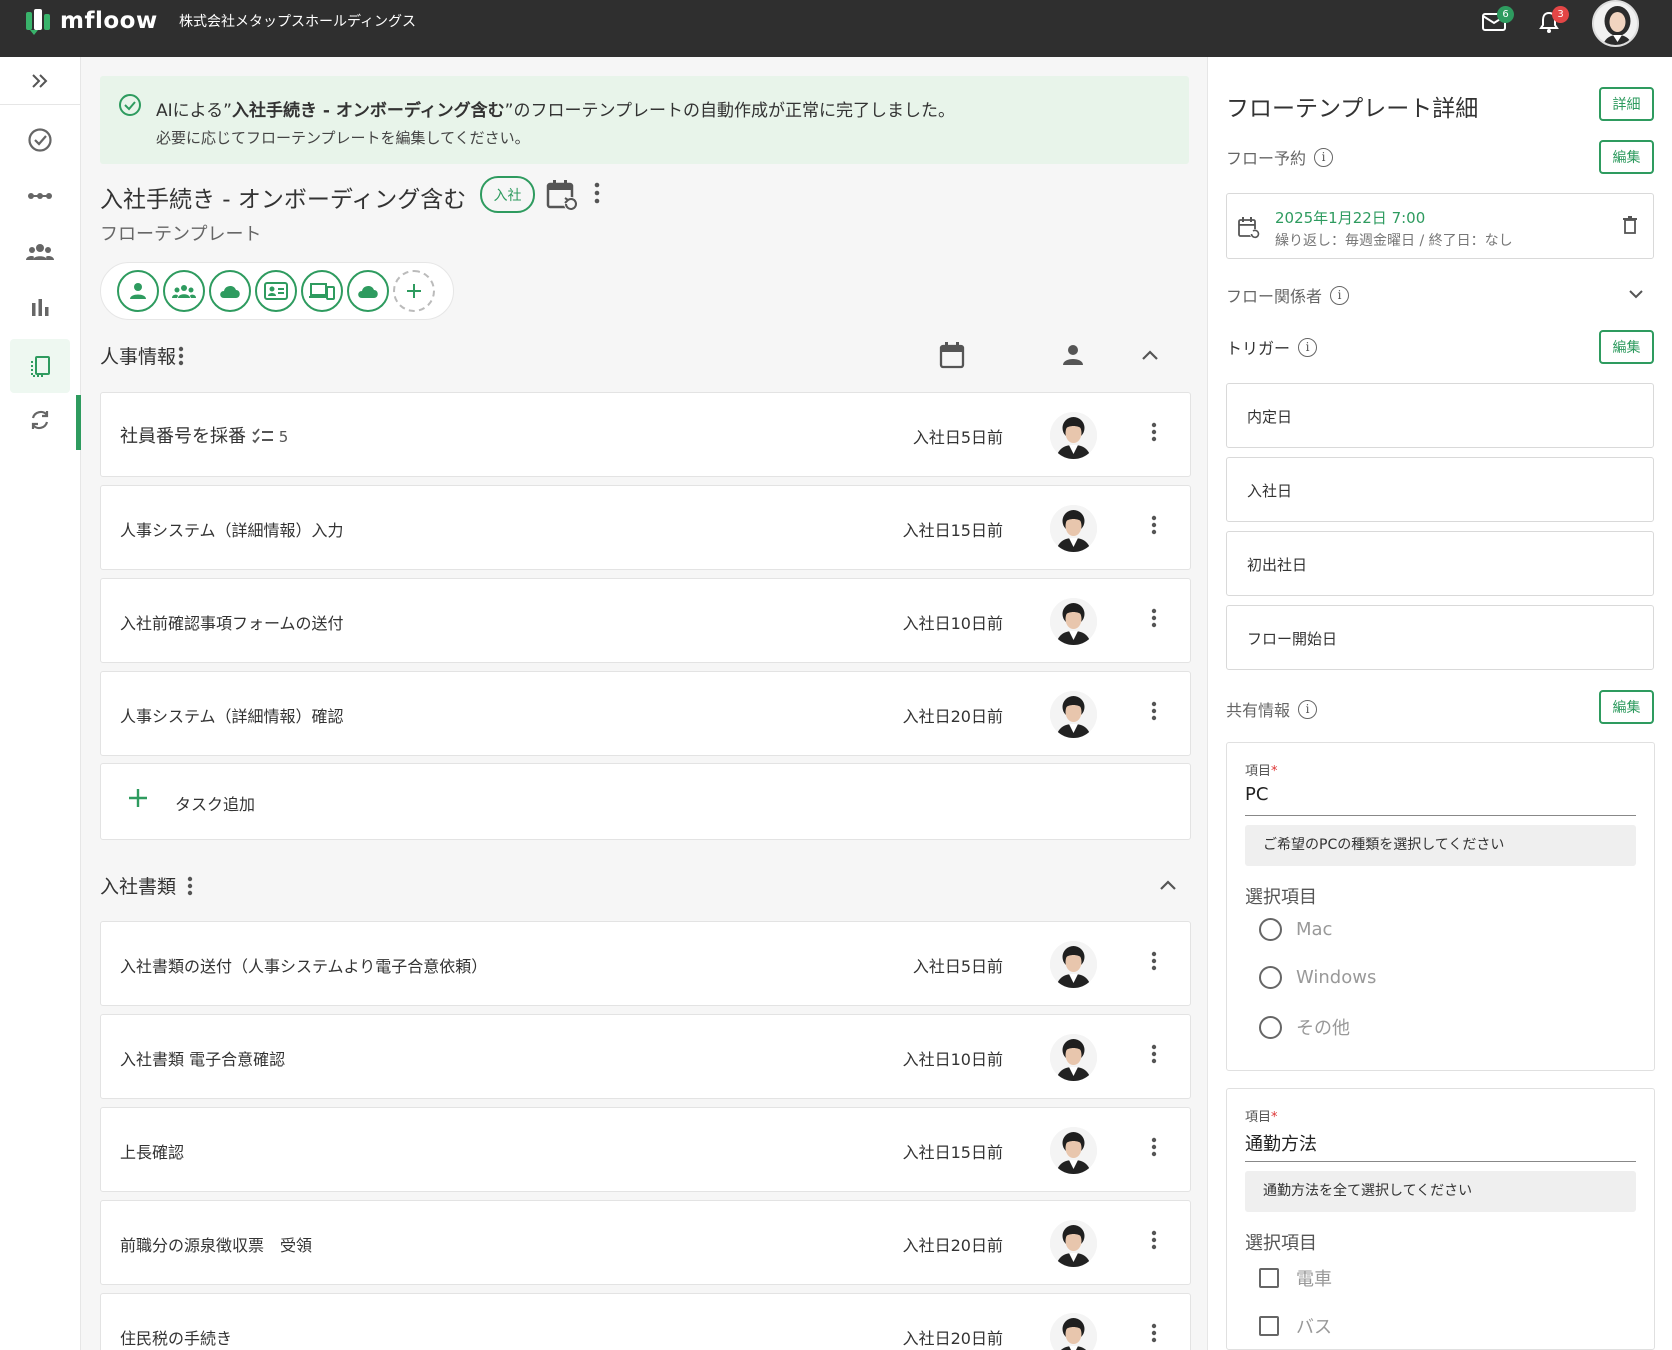 The image size is (1672, 1350). Describe the element at coordinates (1394, 241) in the screenshot. I see `schedule-repeat: 繰り返し：毎週金曜日 / 終了日：なし` at that location.